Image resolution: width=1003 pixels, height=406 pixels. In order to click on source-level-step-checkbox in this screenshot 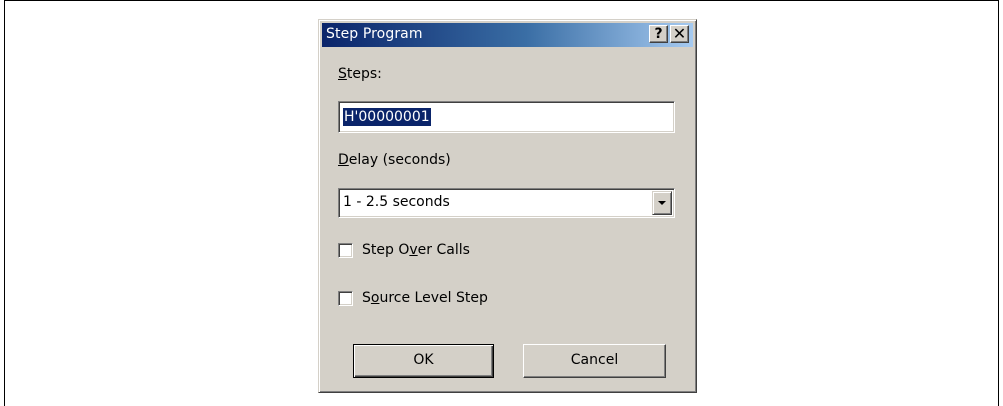, I will do `click(345, 298)`.